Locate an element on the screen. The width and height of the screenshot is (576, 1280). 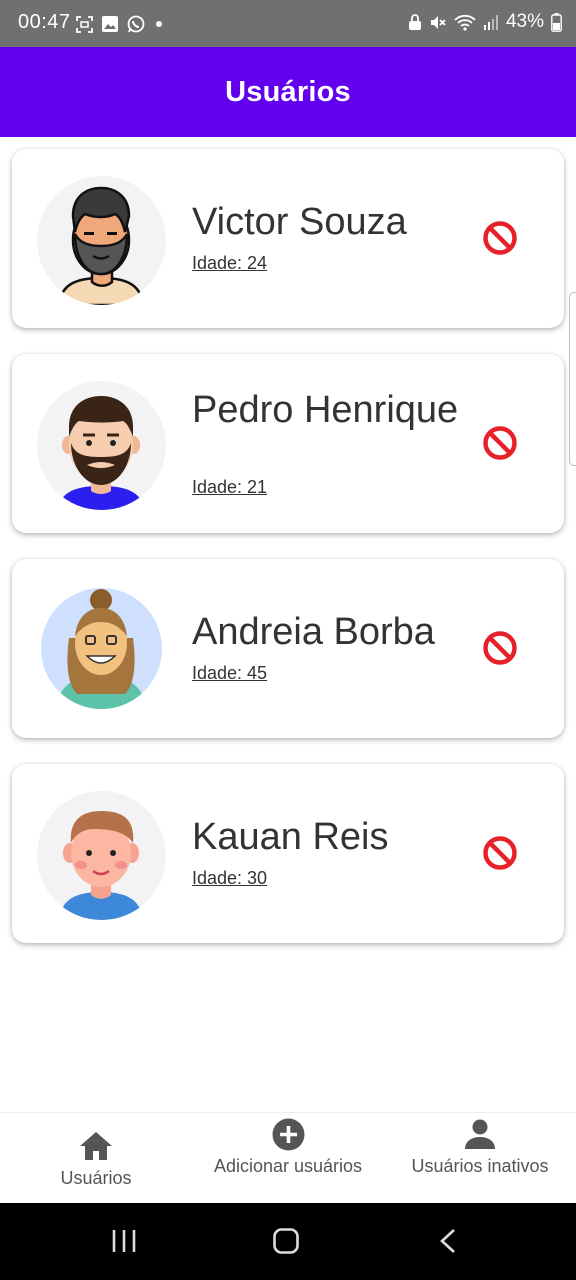
user-card-pedro-henrique: Pedro Henrique Idade: 21 is located at coordinates (288, 443).